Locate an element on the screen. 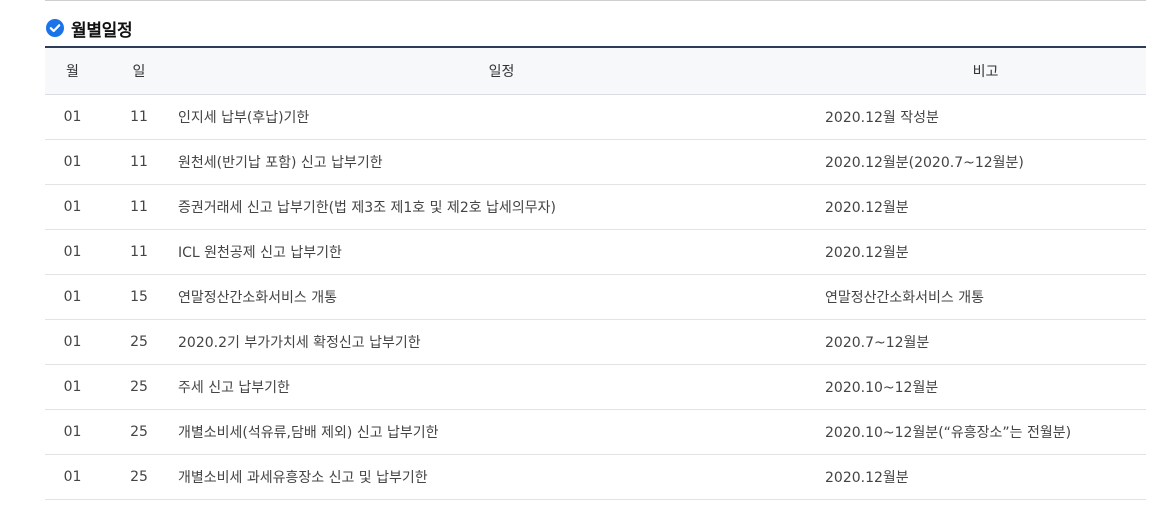 The image size is (1169, 532). cell-event: 인지세 납부(후납)기한 is located at coordinates (501, 117).